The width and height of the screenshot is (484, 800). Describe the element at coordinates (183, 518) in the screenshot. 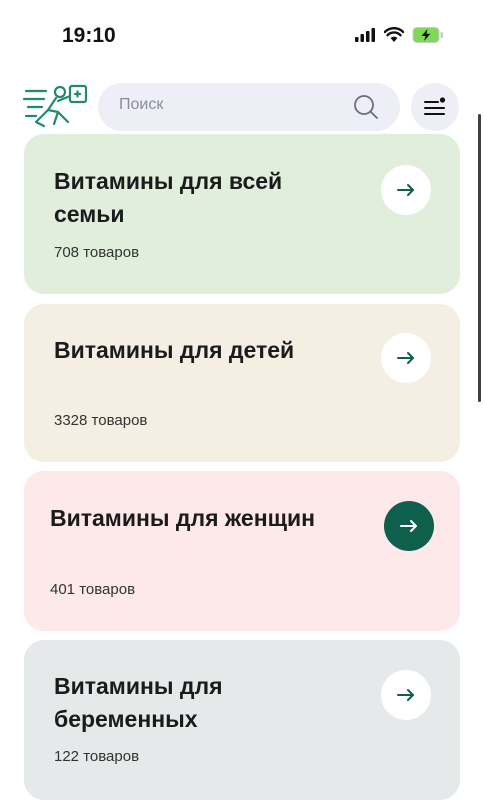

I see `card-title: Витамины для женщин` at that location.